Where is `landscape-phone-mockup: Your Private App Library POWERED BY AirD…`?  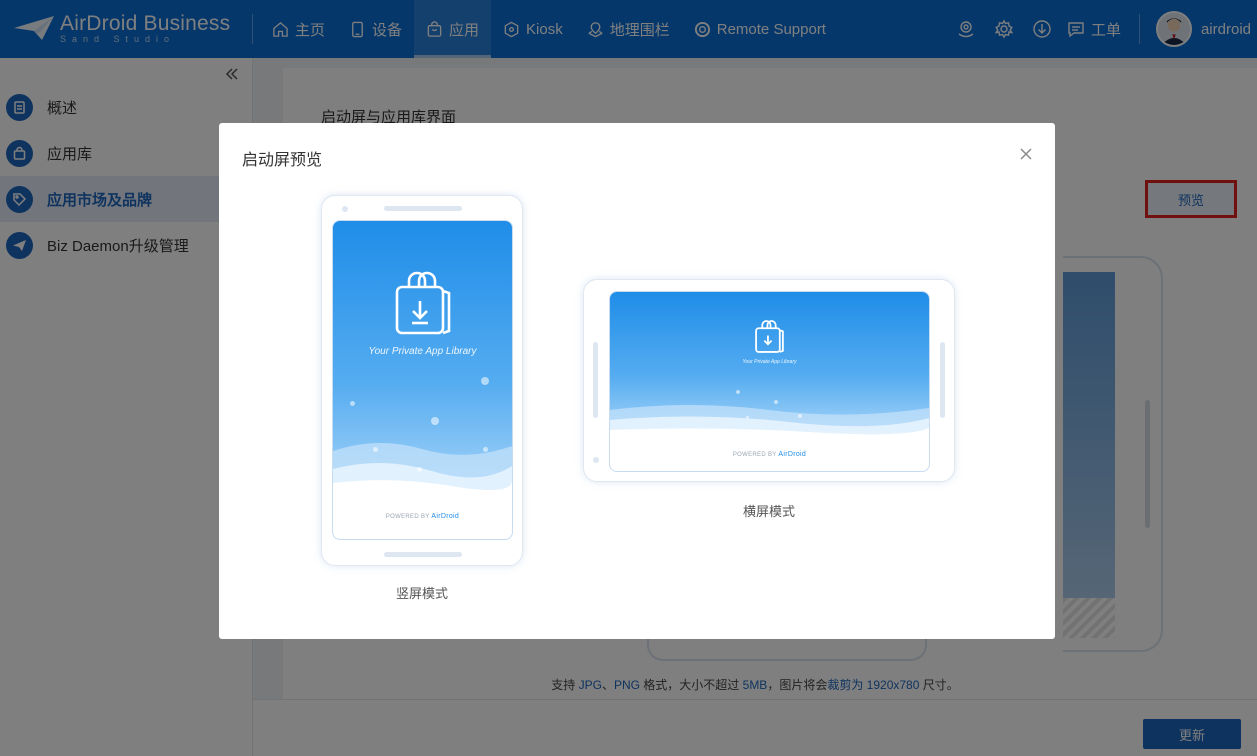
landscape-phone-mockup: Your Private App Library POWERED BY AirD… is located at coordinates (769, 380).